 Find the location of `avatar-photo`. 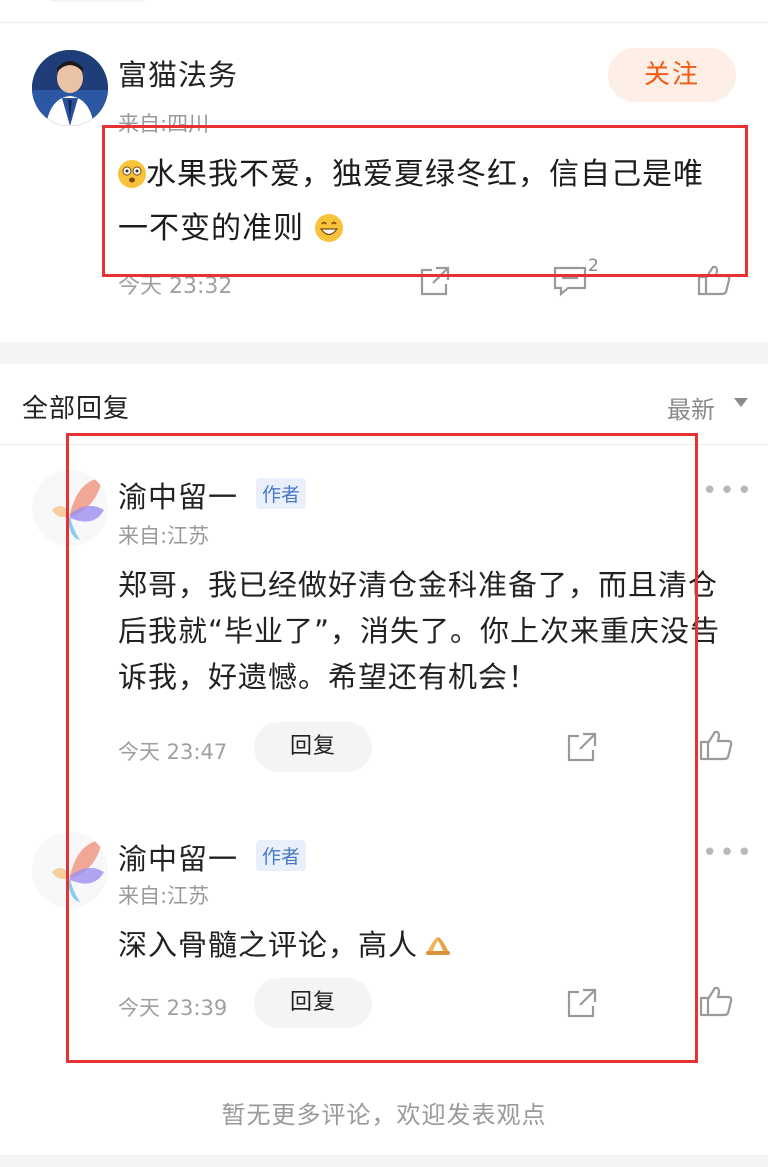

avatar-photo is located at coordinates (70, 88).